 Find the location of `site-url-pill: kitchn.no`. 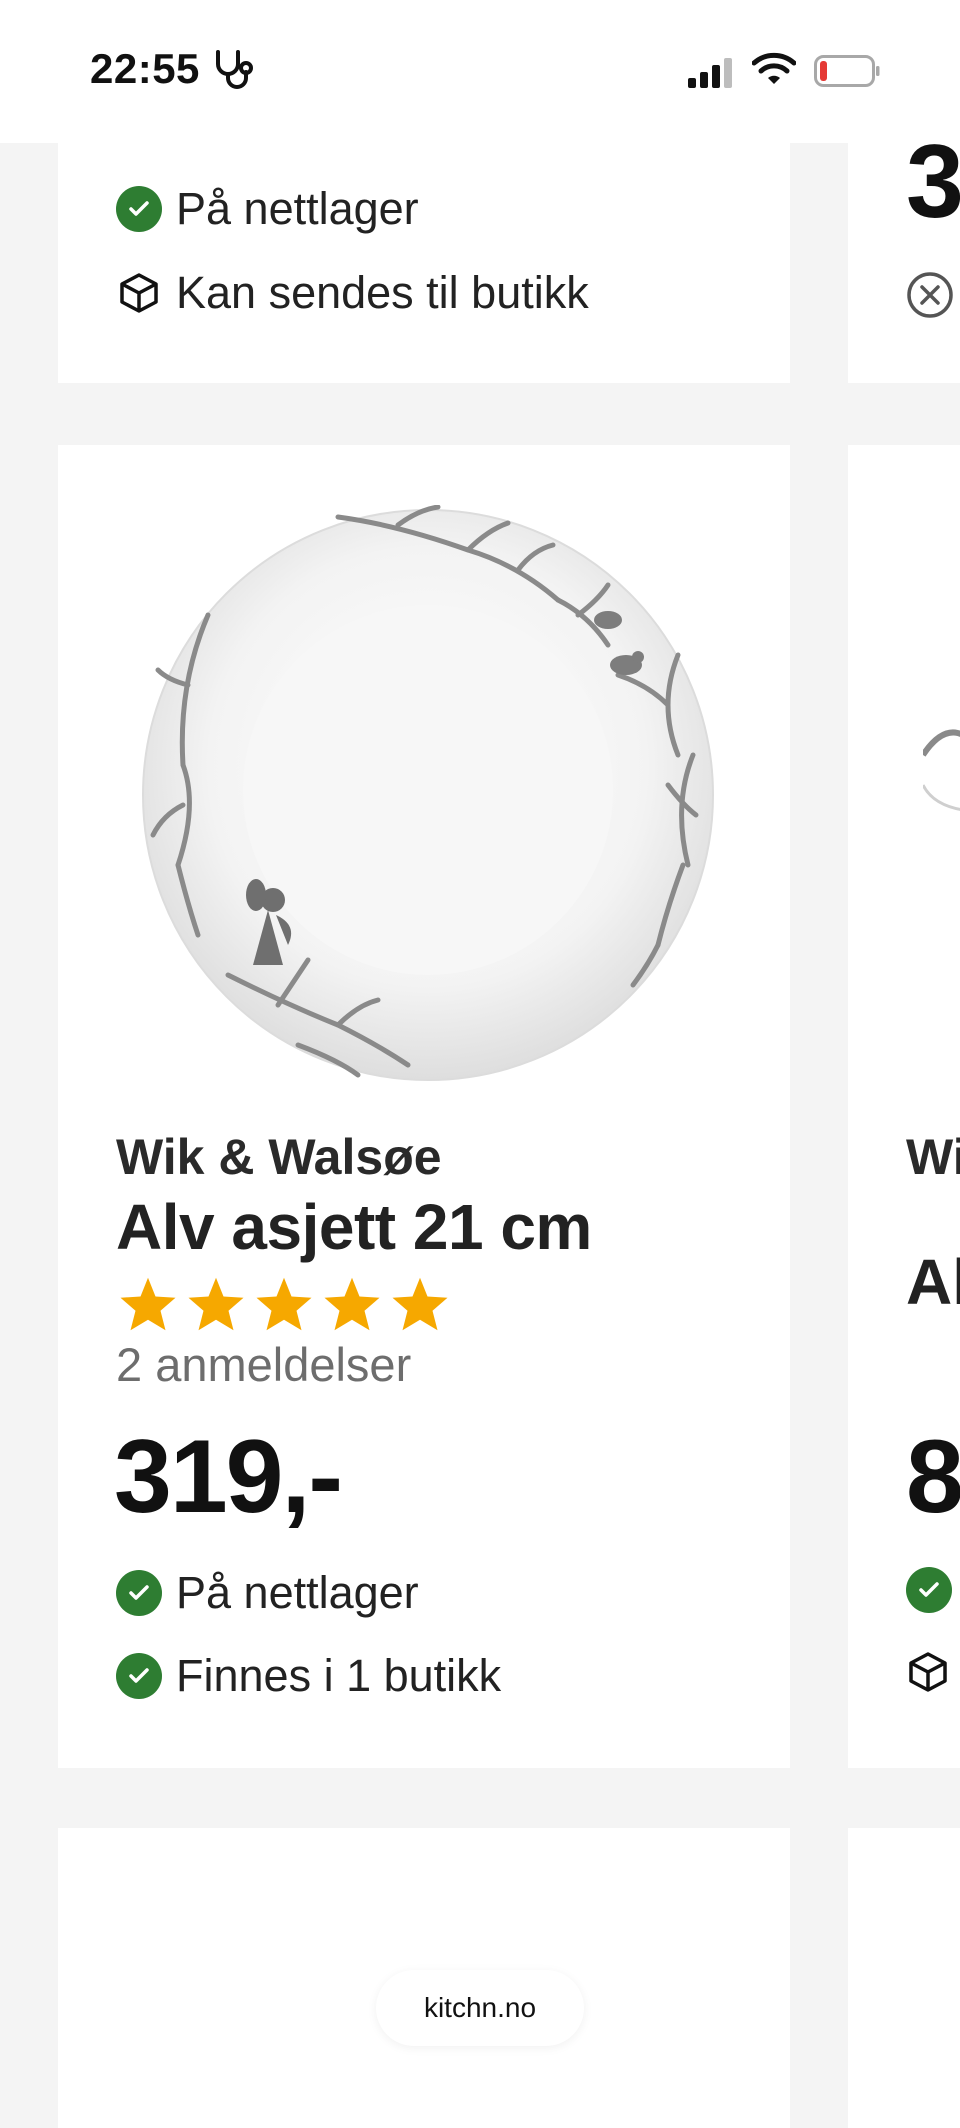

site-url-pill: kitchn.no is located at coordinates (480, 2008).